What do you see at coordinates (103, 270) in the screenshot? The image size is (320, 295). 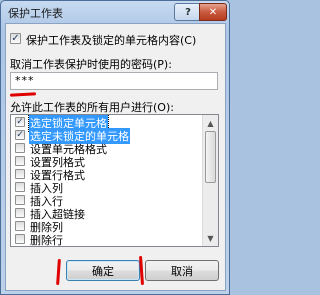 I see `ok-button: 确定` at bounding box center [103, 270].